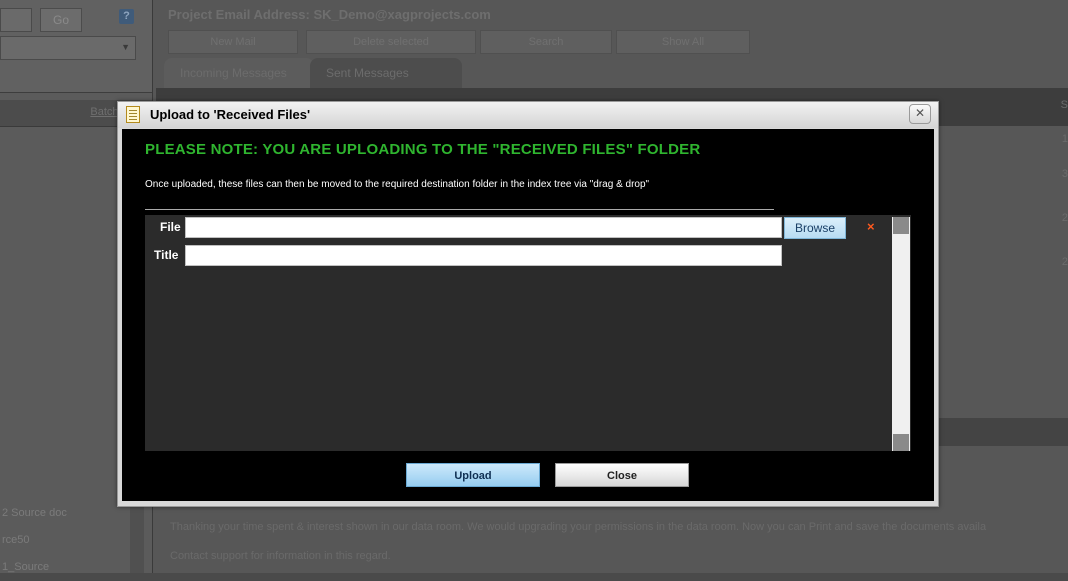 This screenshot has height=581, width=1068. What do you see at coordinates (137, 535) in the screenshot?
I see `left-panel-scrollbar` at bounding box center [137, 535].